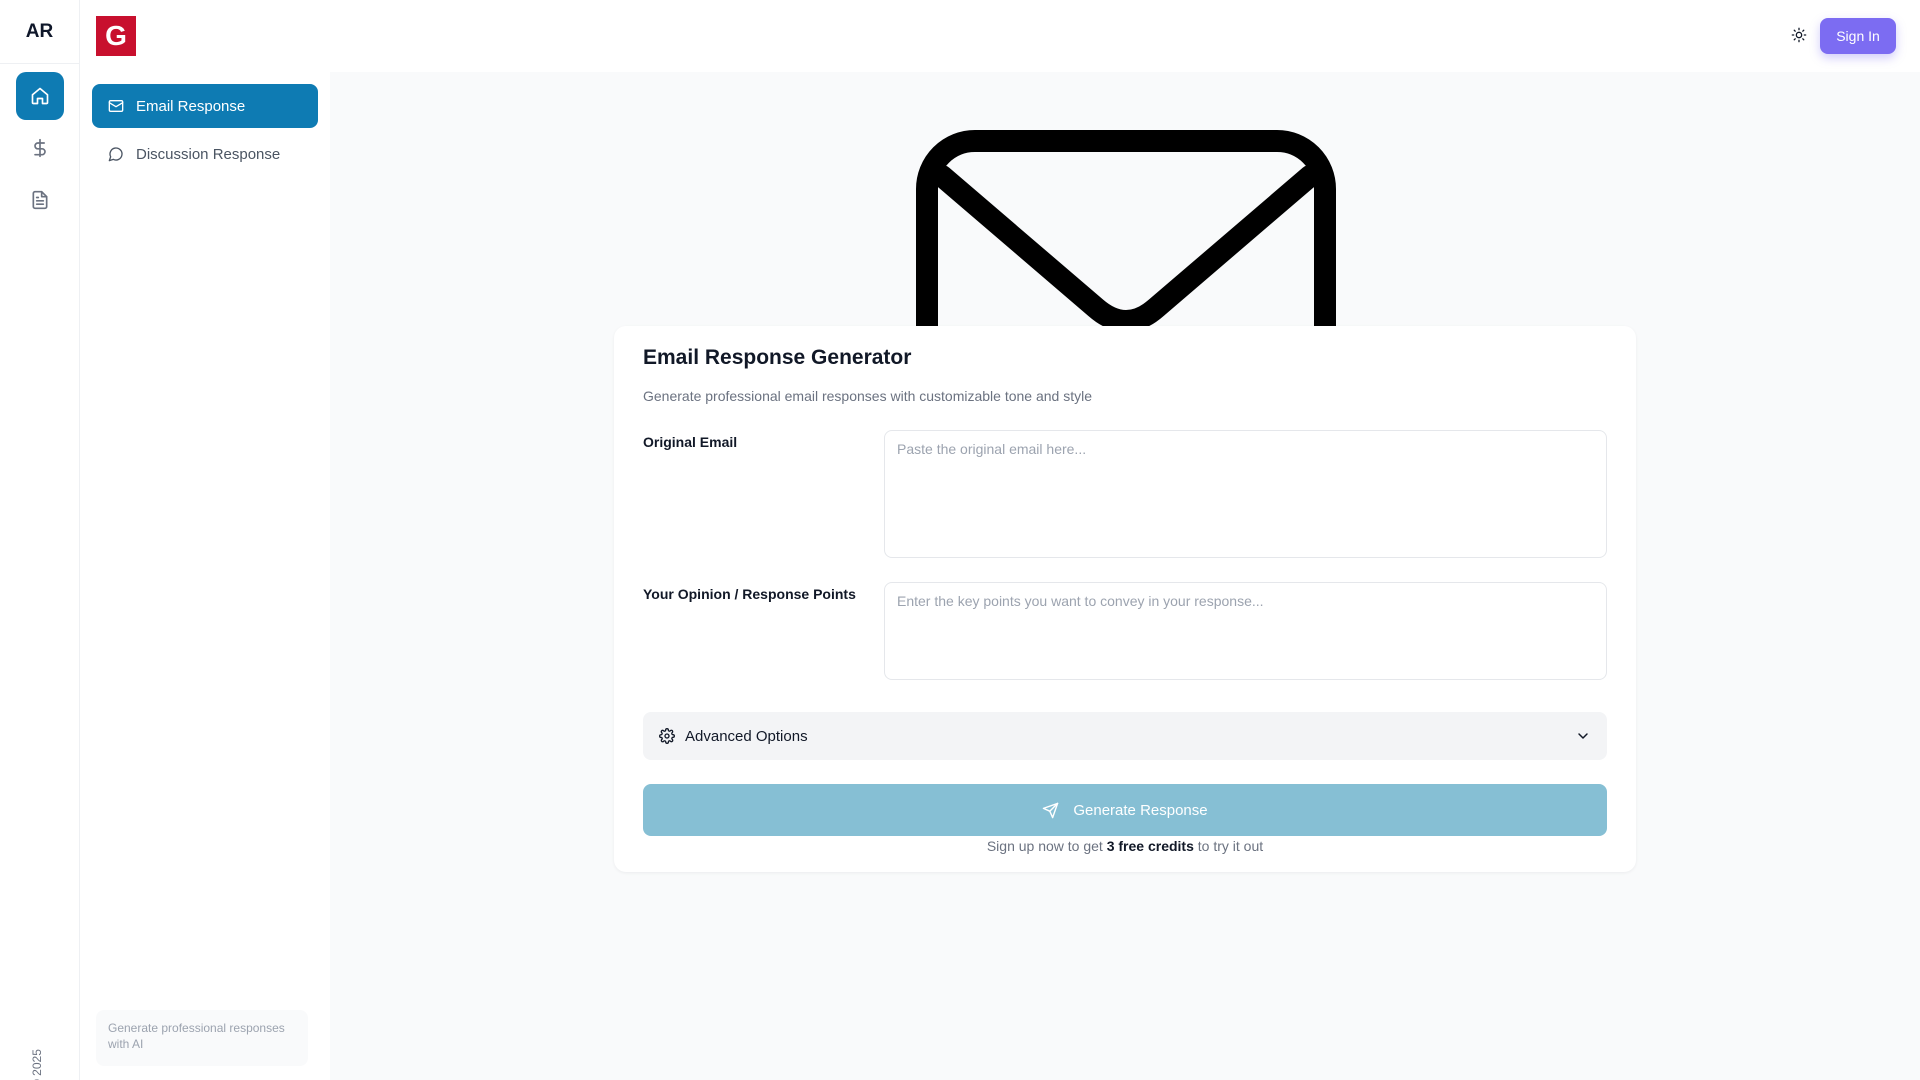 The height and width of the screenshot is (1080, 1920). What do you see at coordinates (202, 1038) in the screenshot?
I see `sidebar-footer-note: Generate professional responses with AI` at bounding box center [202, 1038].